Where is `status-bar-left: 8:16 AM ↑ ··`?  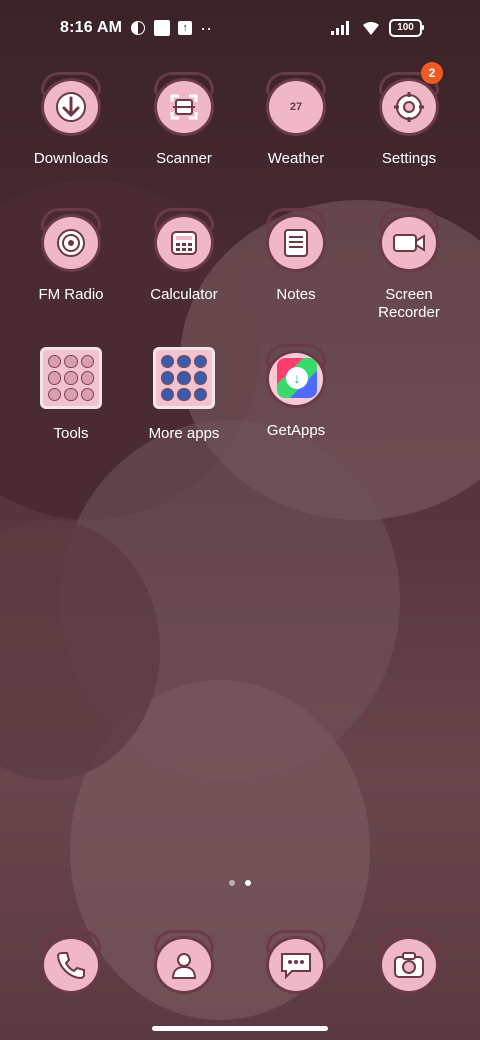 status-bar-left: 8:16 AM ↑ ·· is located at coordinates (136, 28).